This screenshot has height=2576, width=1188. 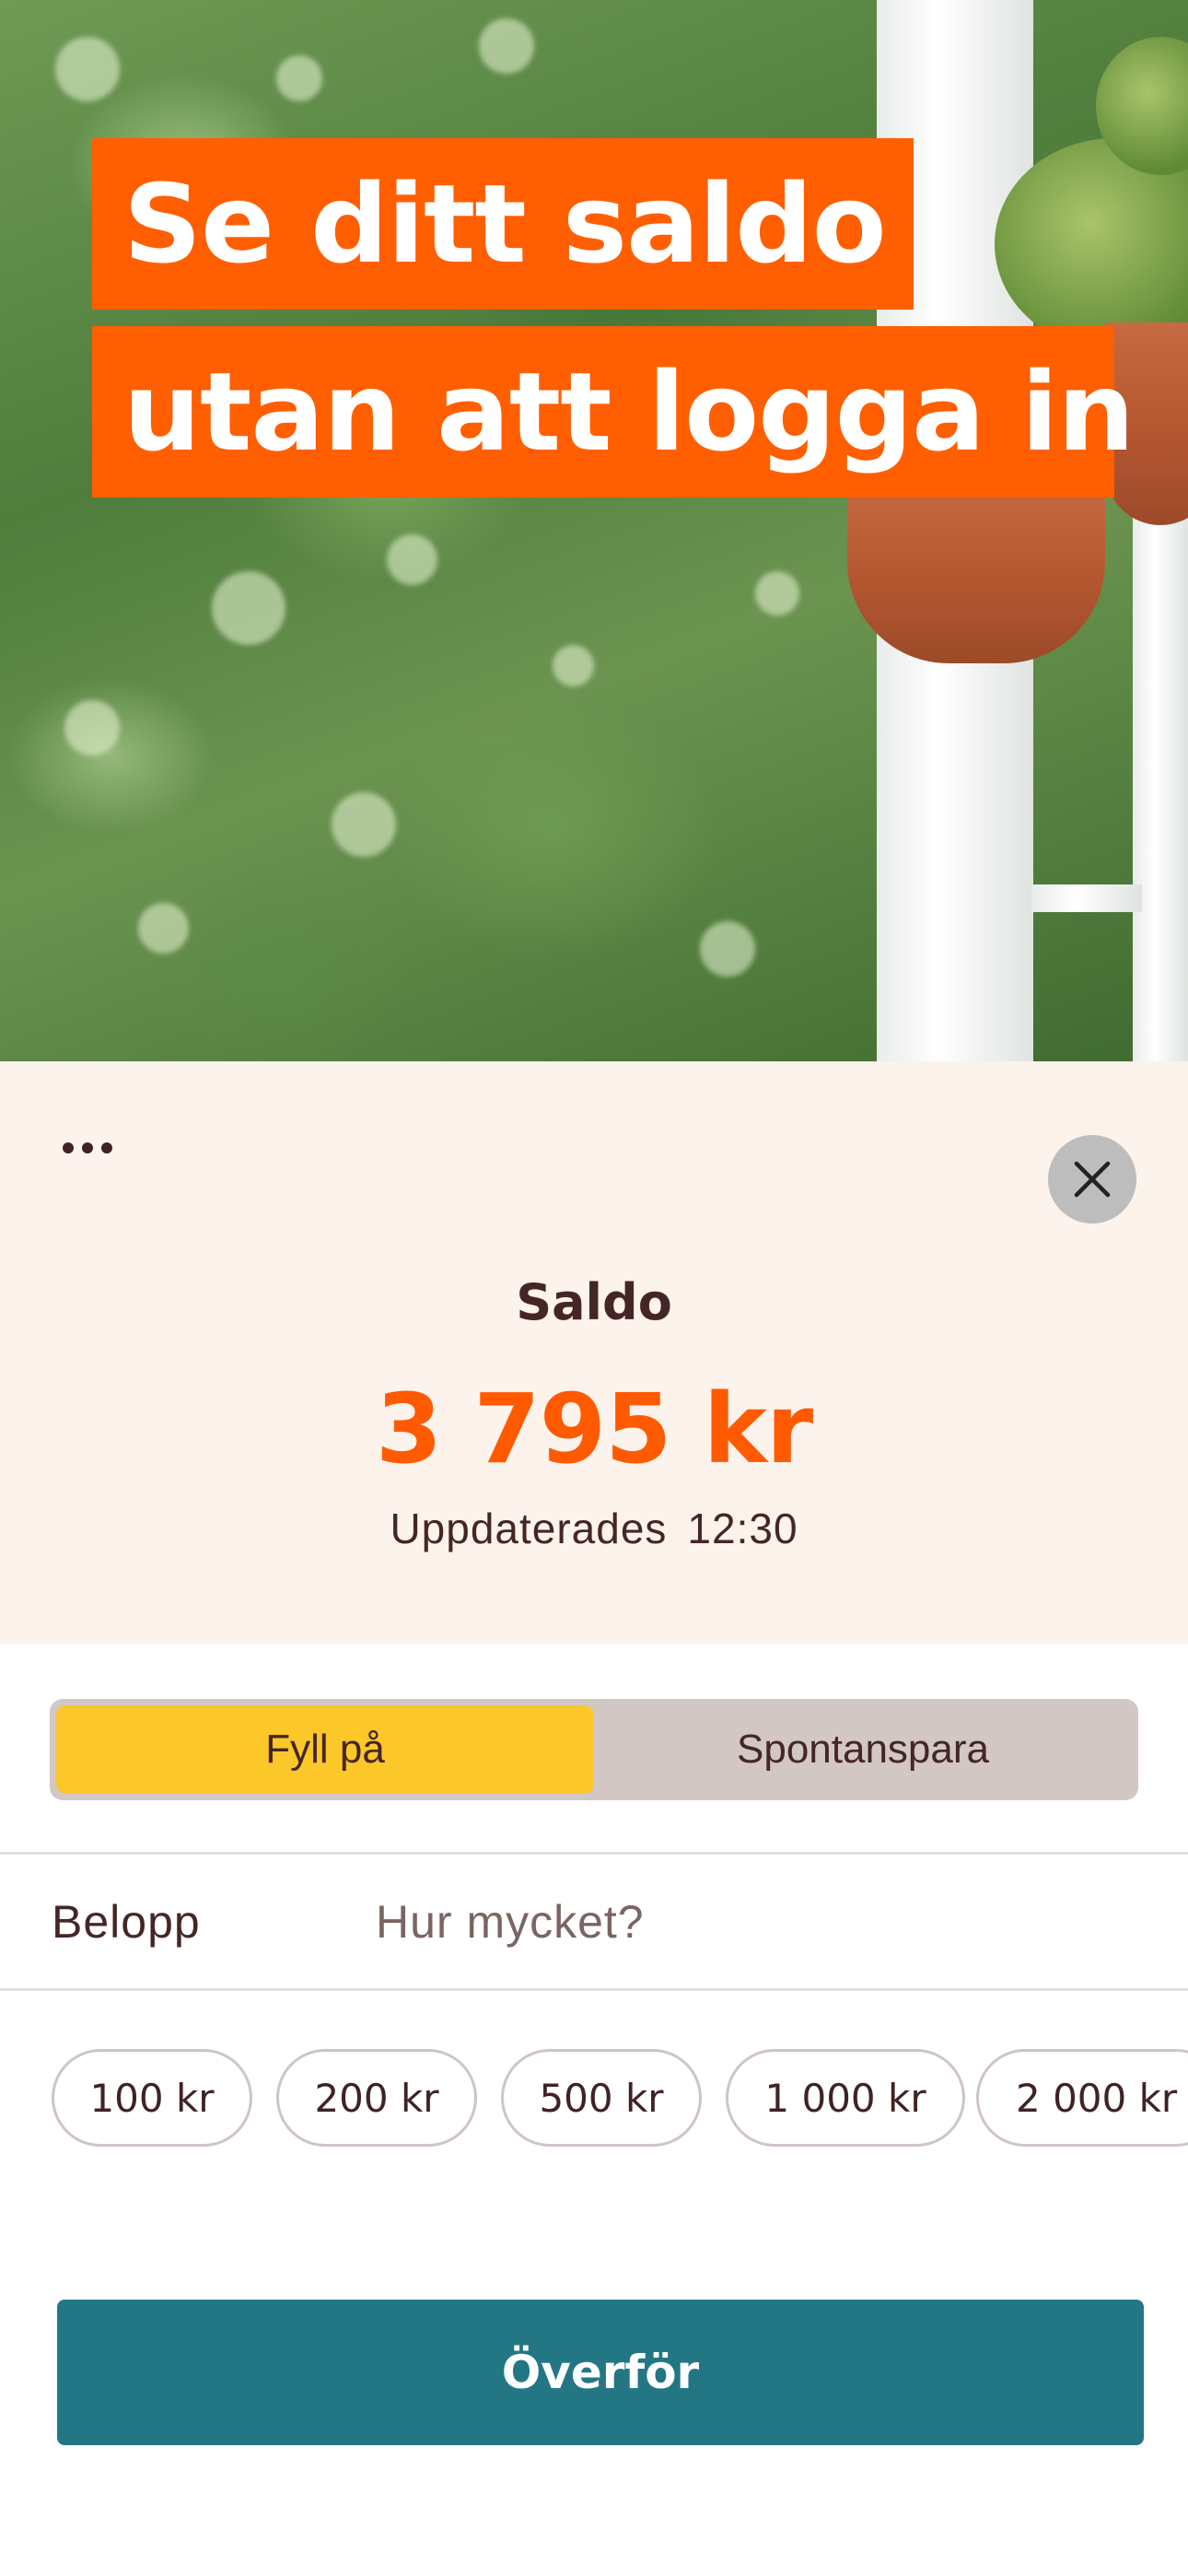 What do you see at coordinates (594, 1429) in the screenshot?
I see `balance-amount: 3 795 kr` at bounding box center [594, 1429].